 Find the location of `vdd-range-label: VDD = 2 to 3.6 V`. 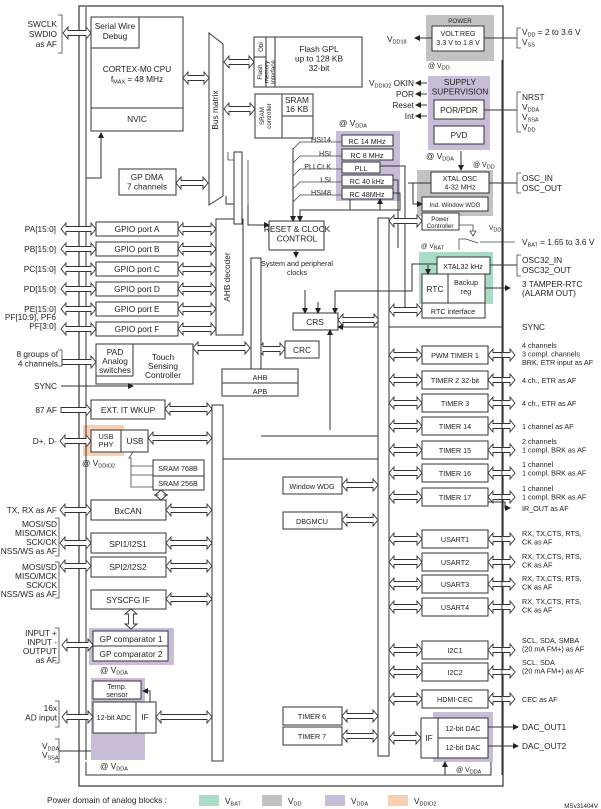

vdd-range-label: VDD = 2 to 3.6 V is located at coordinates (551, 33).